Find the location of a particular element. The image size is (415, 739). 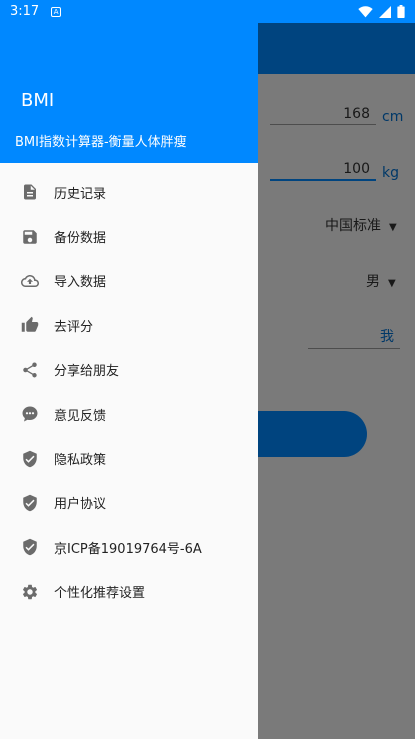

menu-item-backup: 备份数据 is located at coordinates (129, 236).